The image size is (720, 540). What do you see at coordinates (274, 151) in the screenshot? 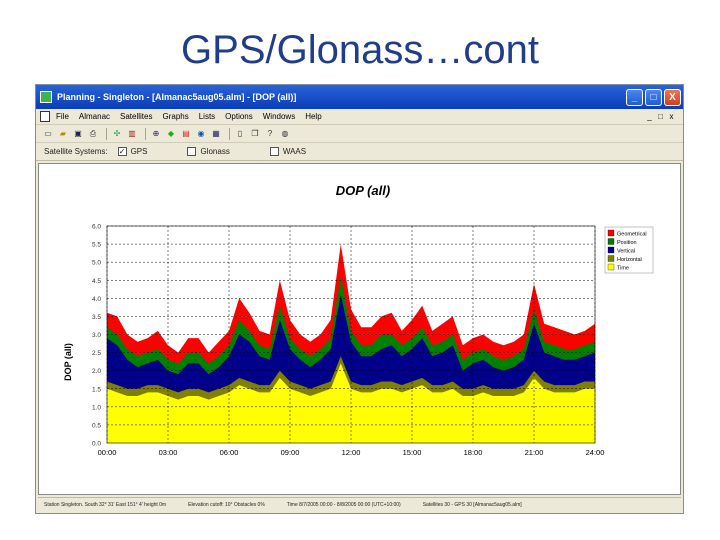
I see `waas-checkbox` at bounding box center [274, 151].